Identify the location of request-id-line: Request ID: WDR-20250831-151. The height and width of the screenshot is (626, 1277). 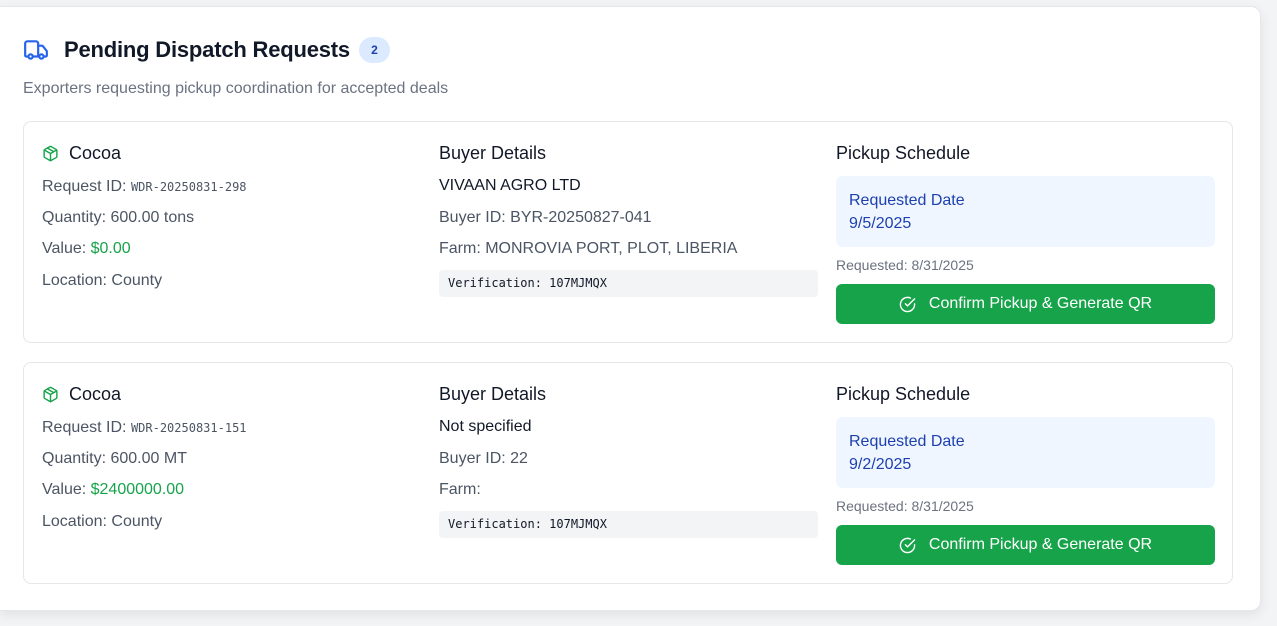
(144, 428).